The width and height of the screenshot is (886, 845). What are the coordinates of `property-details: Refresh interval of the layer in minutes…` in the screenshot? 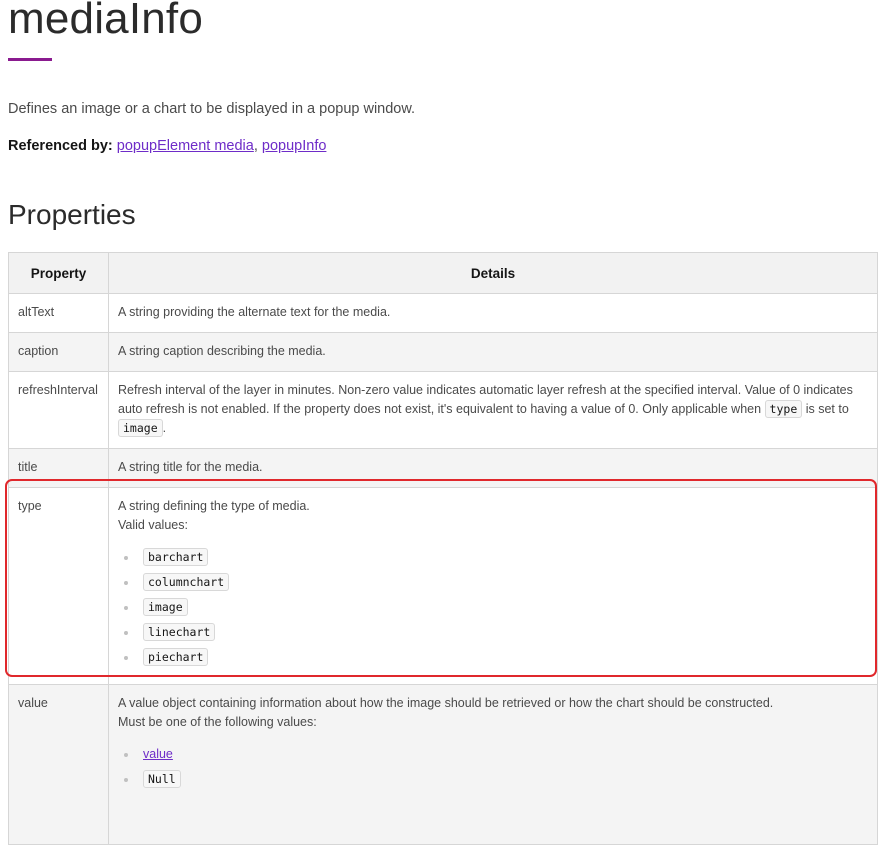 It's located at (493, 410).